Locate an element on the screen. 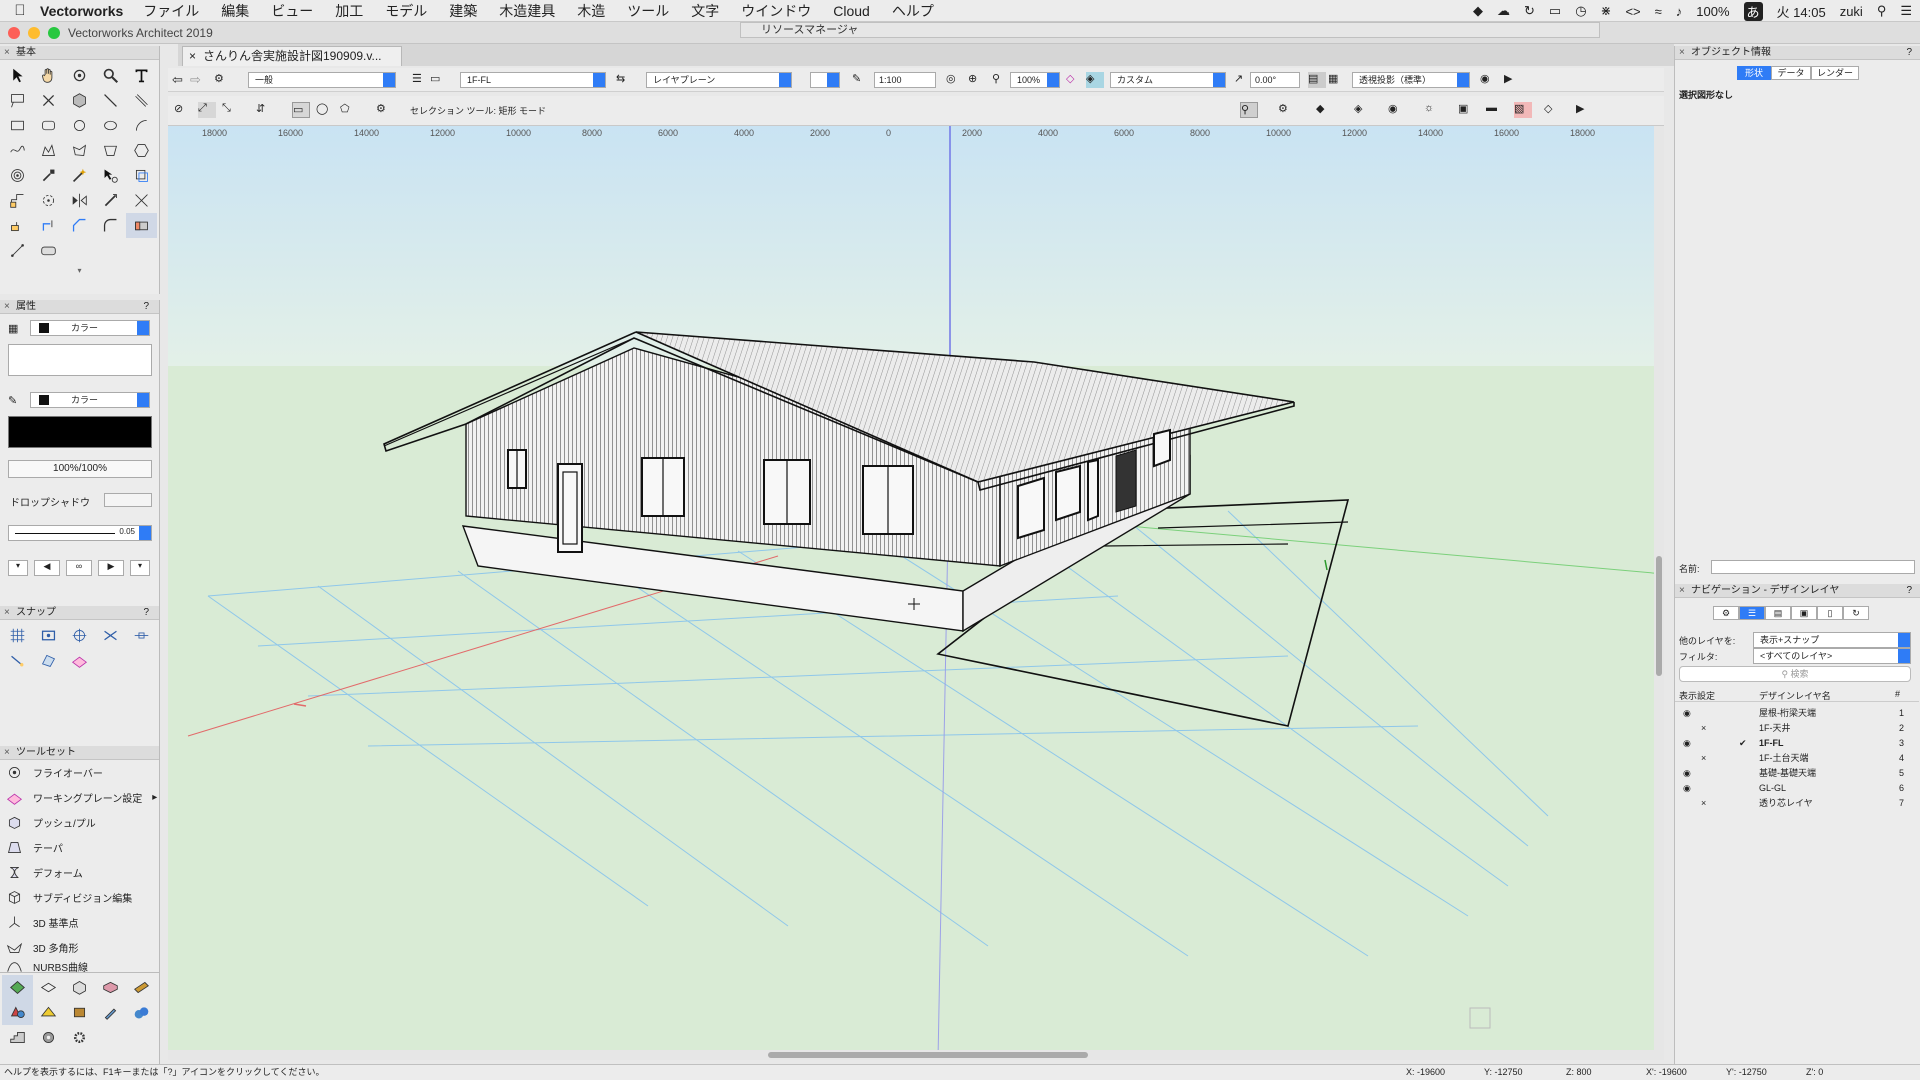  double-line-tool-button is located at coordinates (141, 100).